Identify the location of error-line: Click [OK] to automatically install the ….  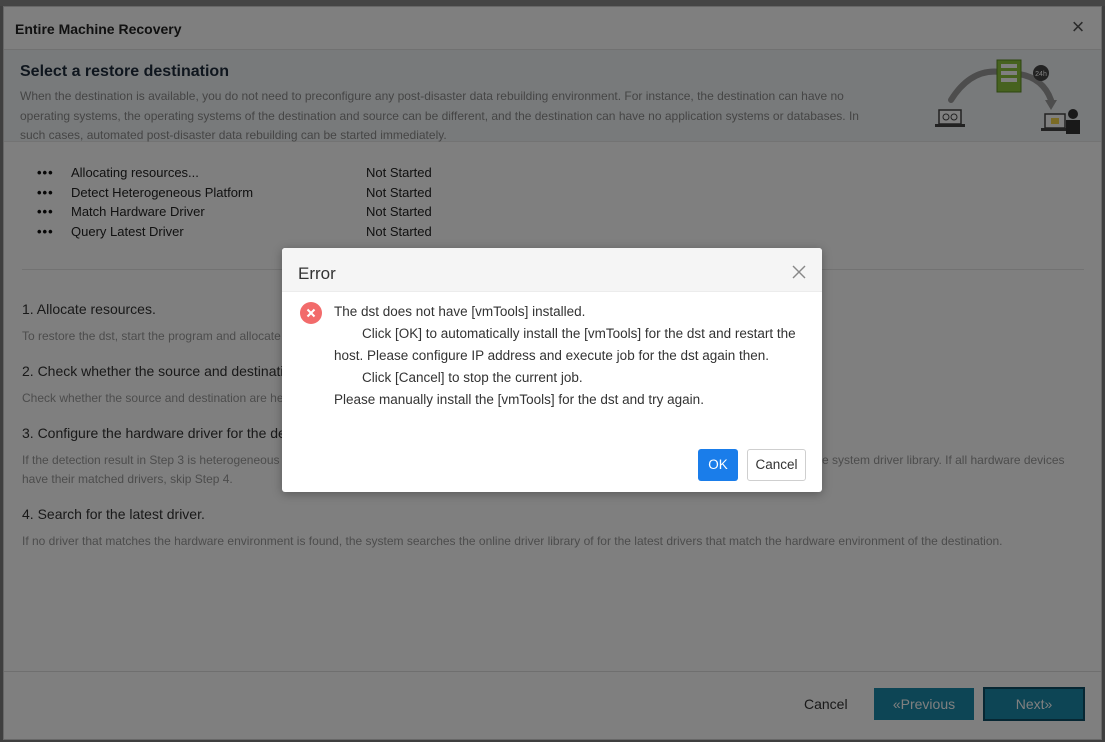
(565, 344).